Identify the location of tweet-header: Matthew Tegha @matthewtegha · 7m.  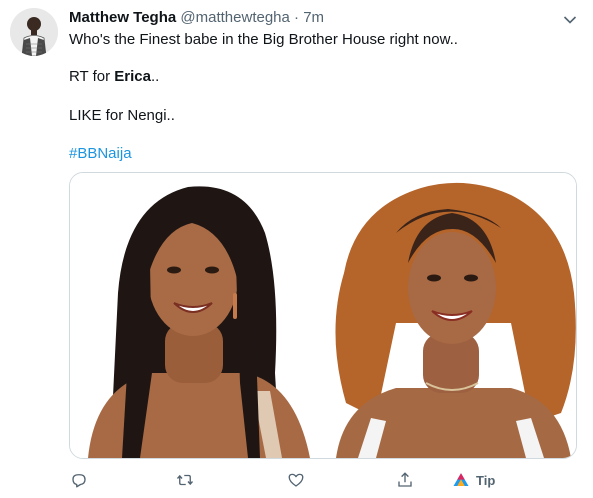
(196, 18).